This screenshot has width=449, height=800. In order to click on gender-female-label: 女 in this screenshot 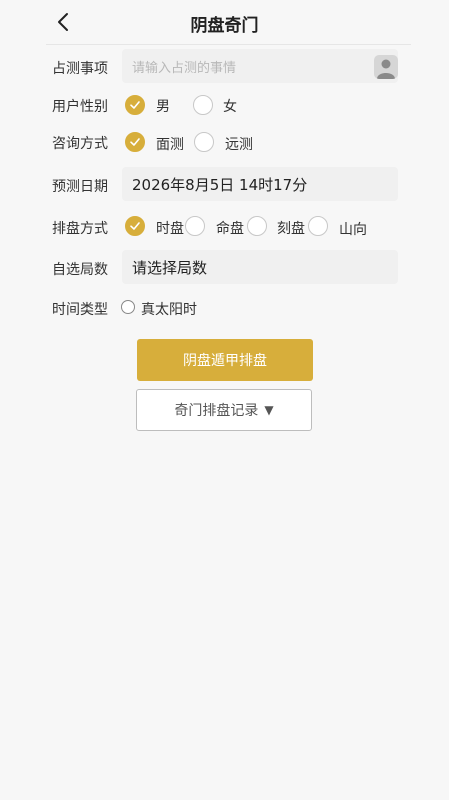, I will do `click(230, 106)`.